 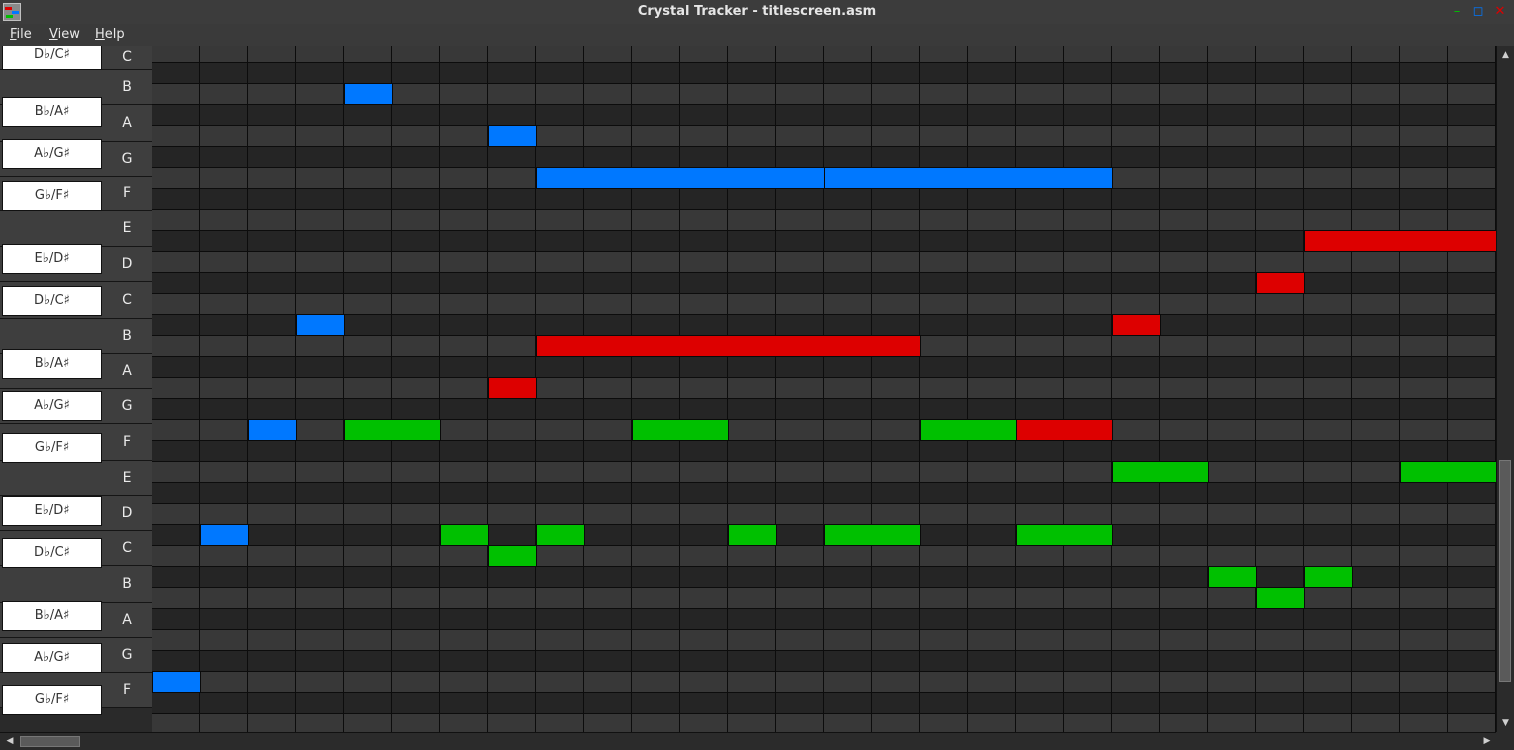 What do you see at coordinates (24, 34) in the screenshot?
I see `menu-file-label: ile` at bounding box center [24, 34].